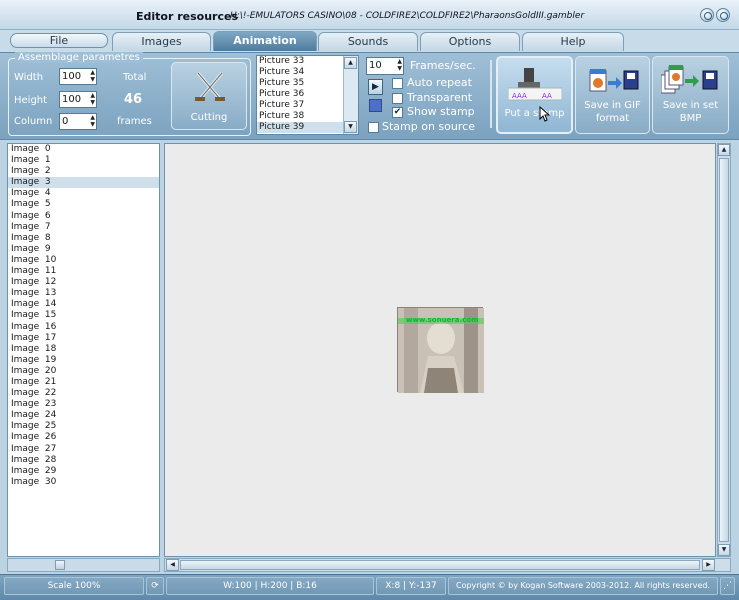  What do you see at coordinates (614, 80) in the screenshot?
I see `save-gif-icon` at bounding box center [614, 80].